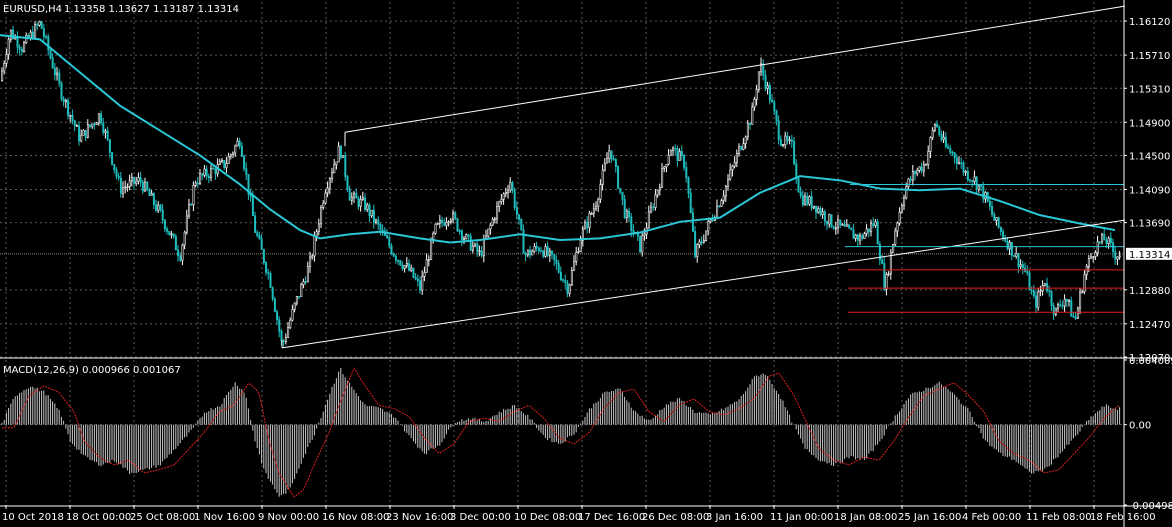 The image size is (1172, 527). Describe the element at coordinates (547, 517) in the screenshot. I see `time-tick-label: 10 Dec 08:00` at that location.